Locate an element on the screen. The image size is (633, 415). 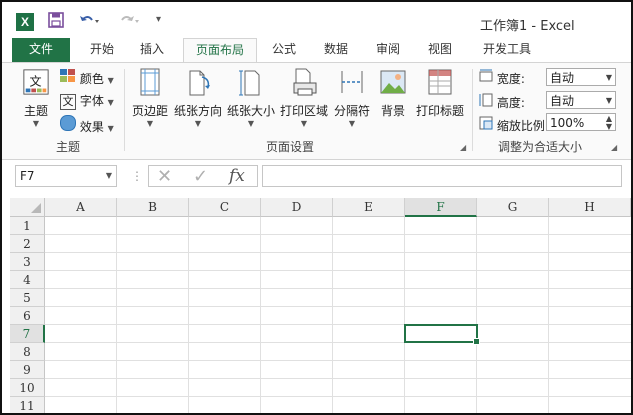
column-header-B: B is located at coordinates (153, 207).